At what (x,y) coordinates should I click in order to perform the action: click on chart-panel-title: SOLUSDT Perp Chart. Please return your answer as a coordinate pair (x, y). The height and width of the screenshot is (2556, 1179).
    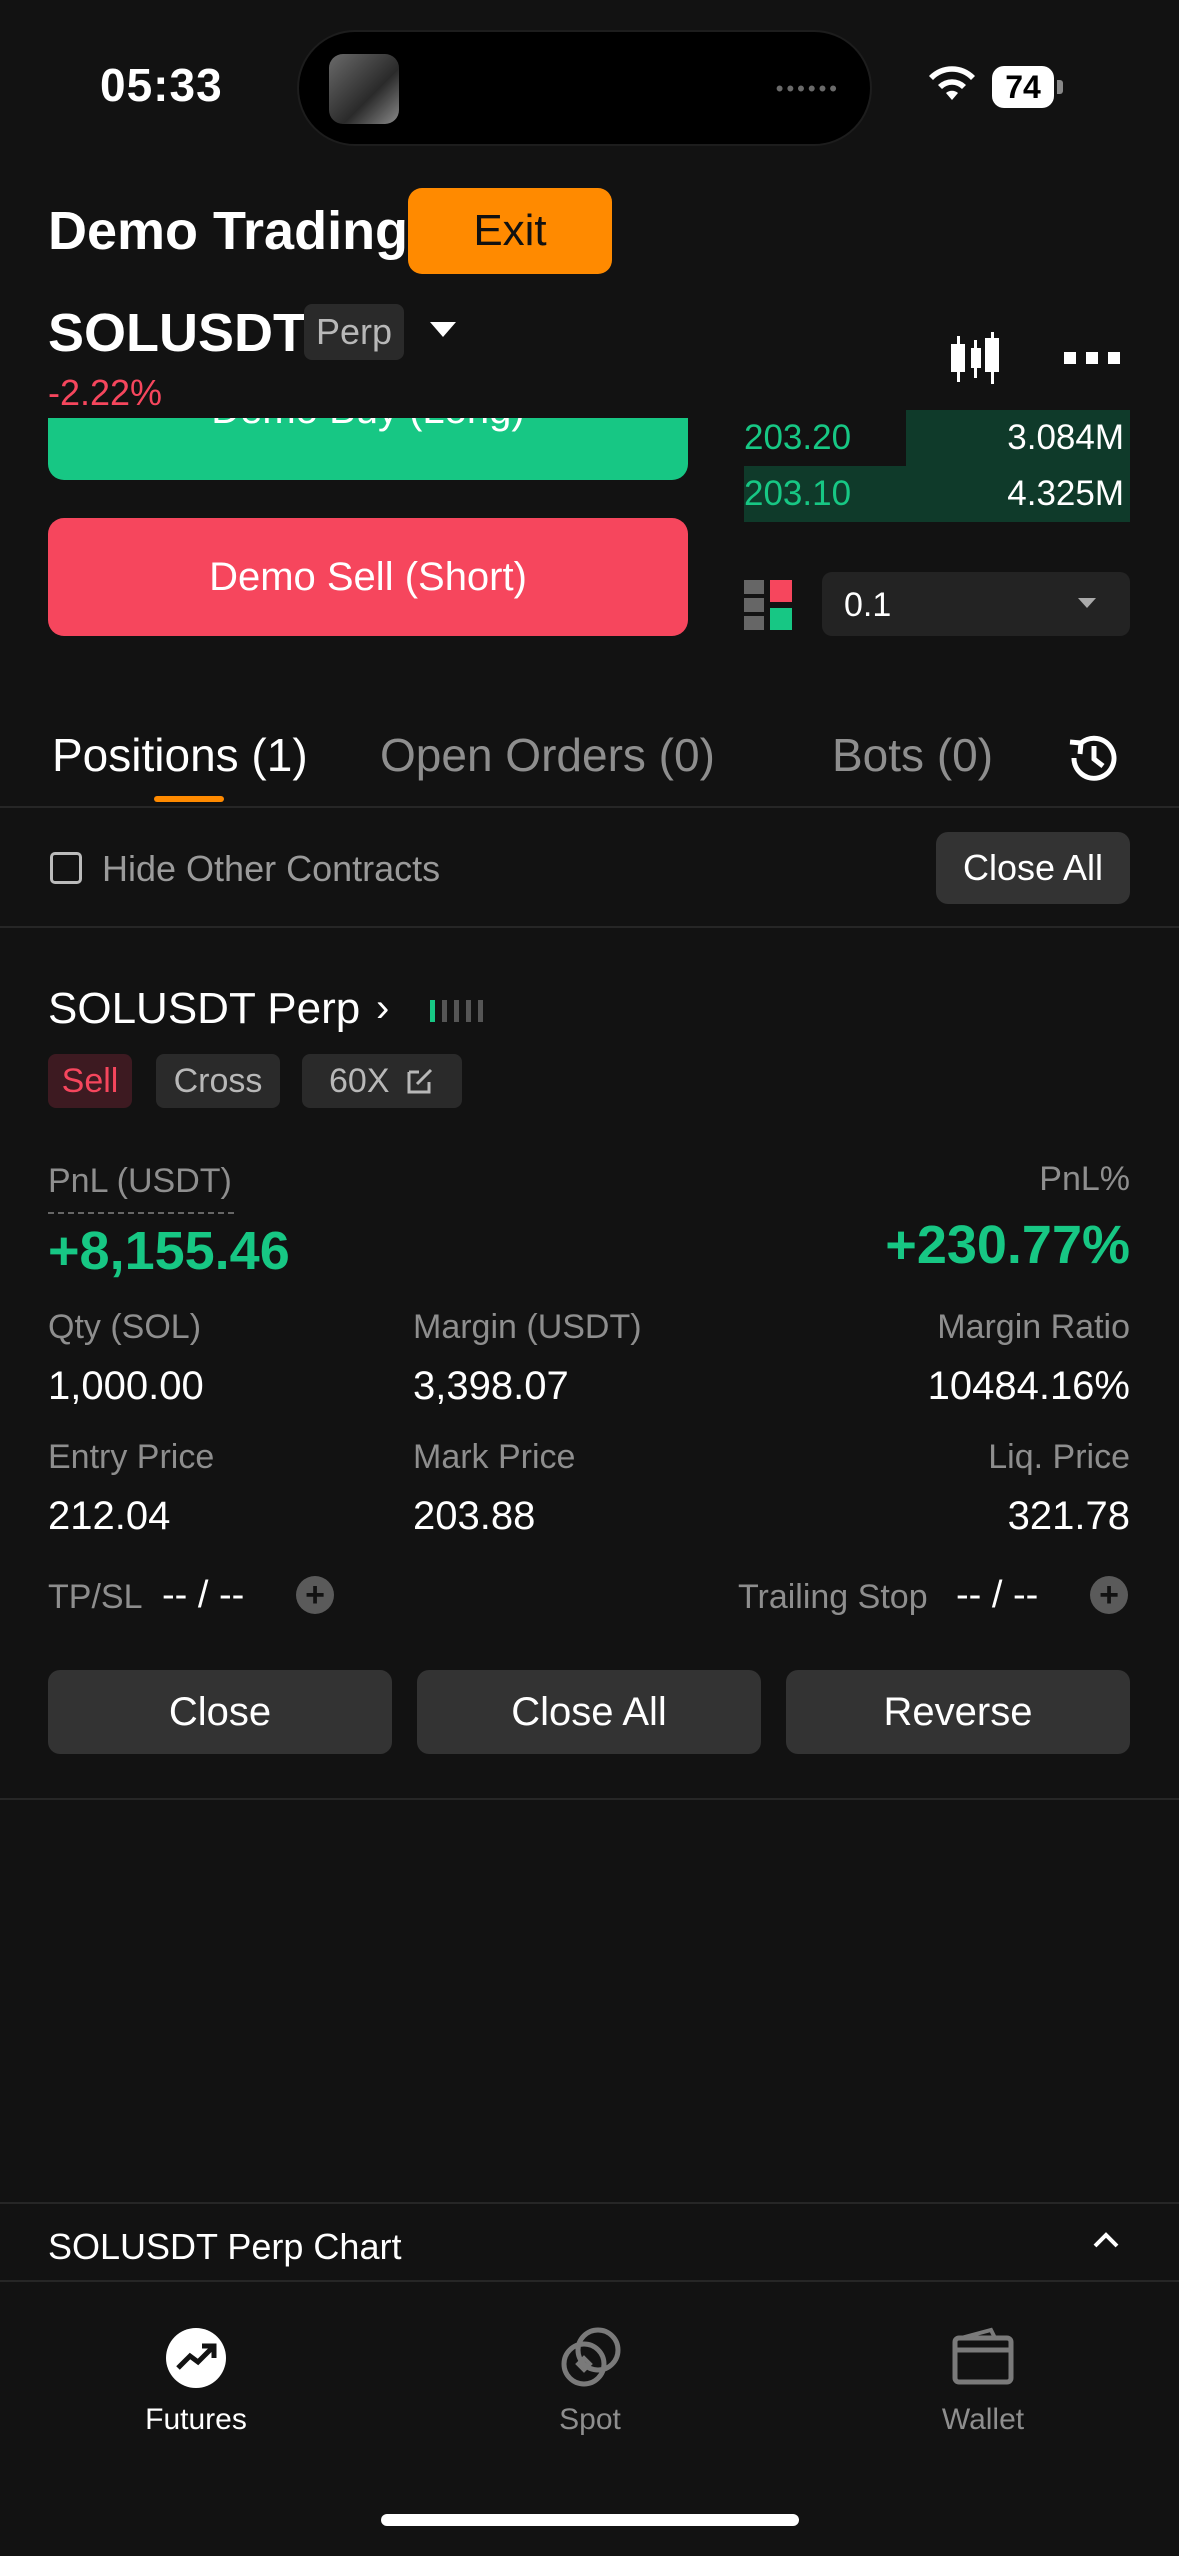
    Looking at the image, I should click on (224, 2247).